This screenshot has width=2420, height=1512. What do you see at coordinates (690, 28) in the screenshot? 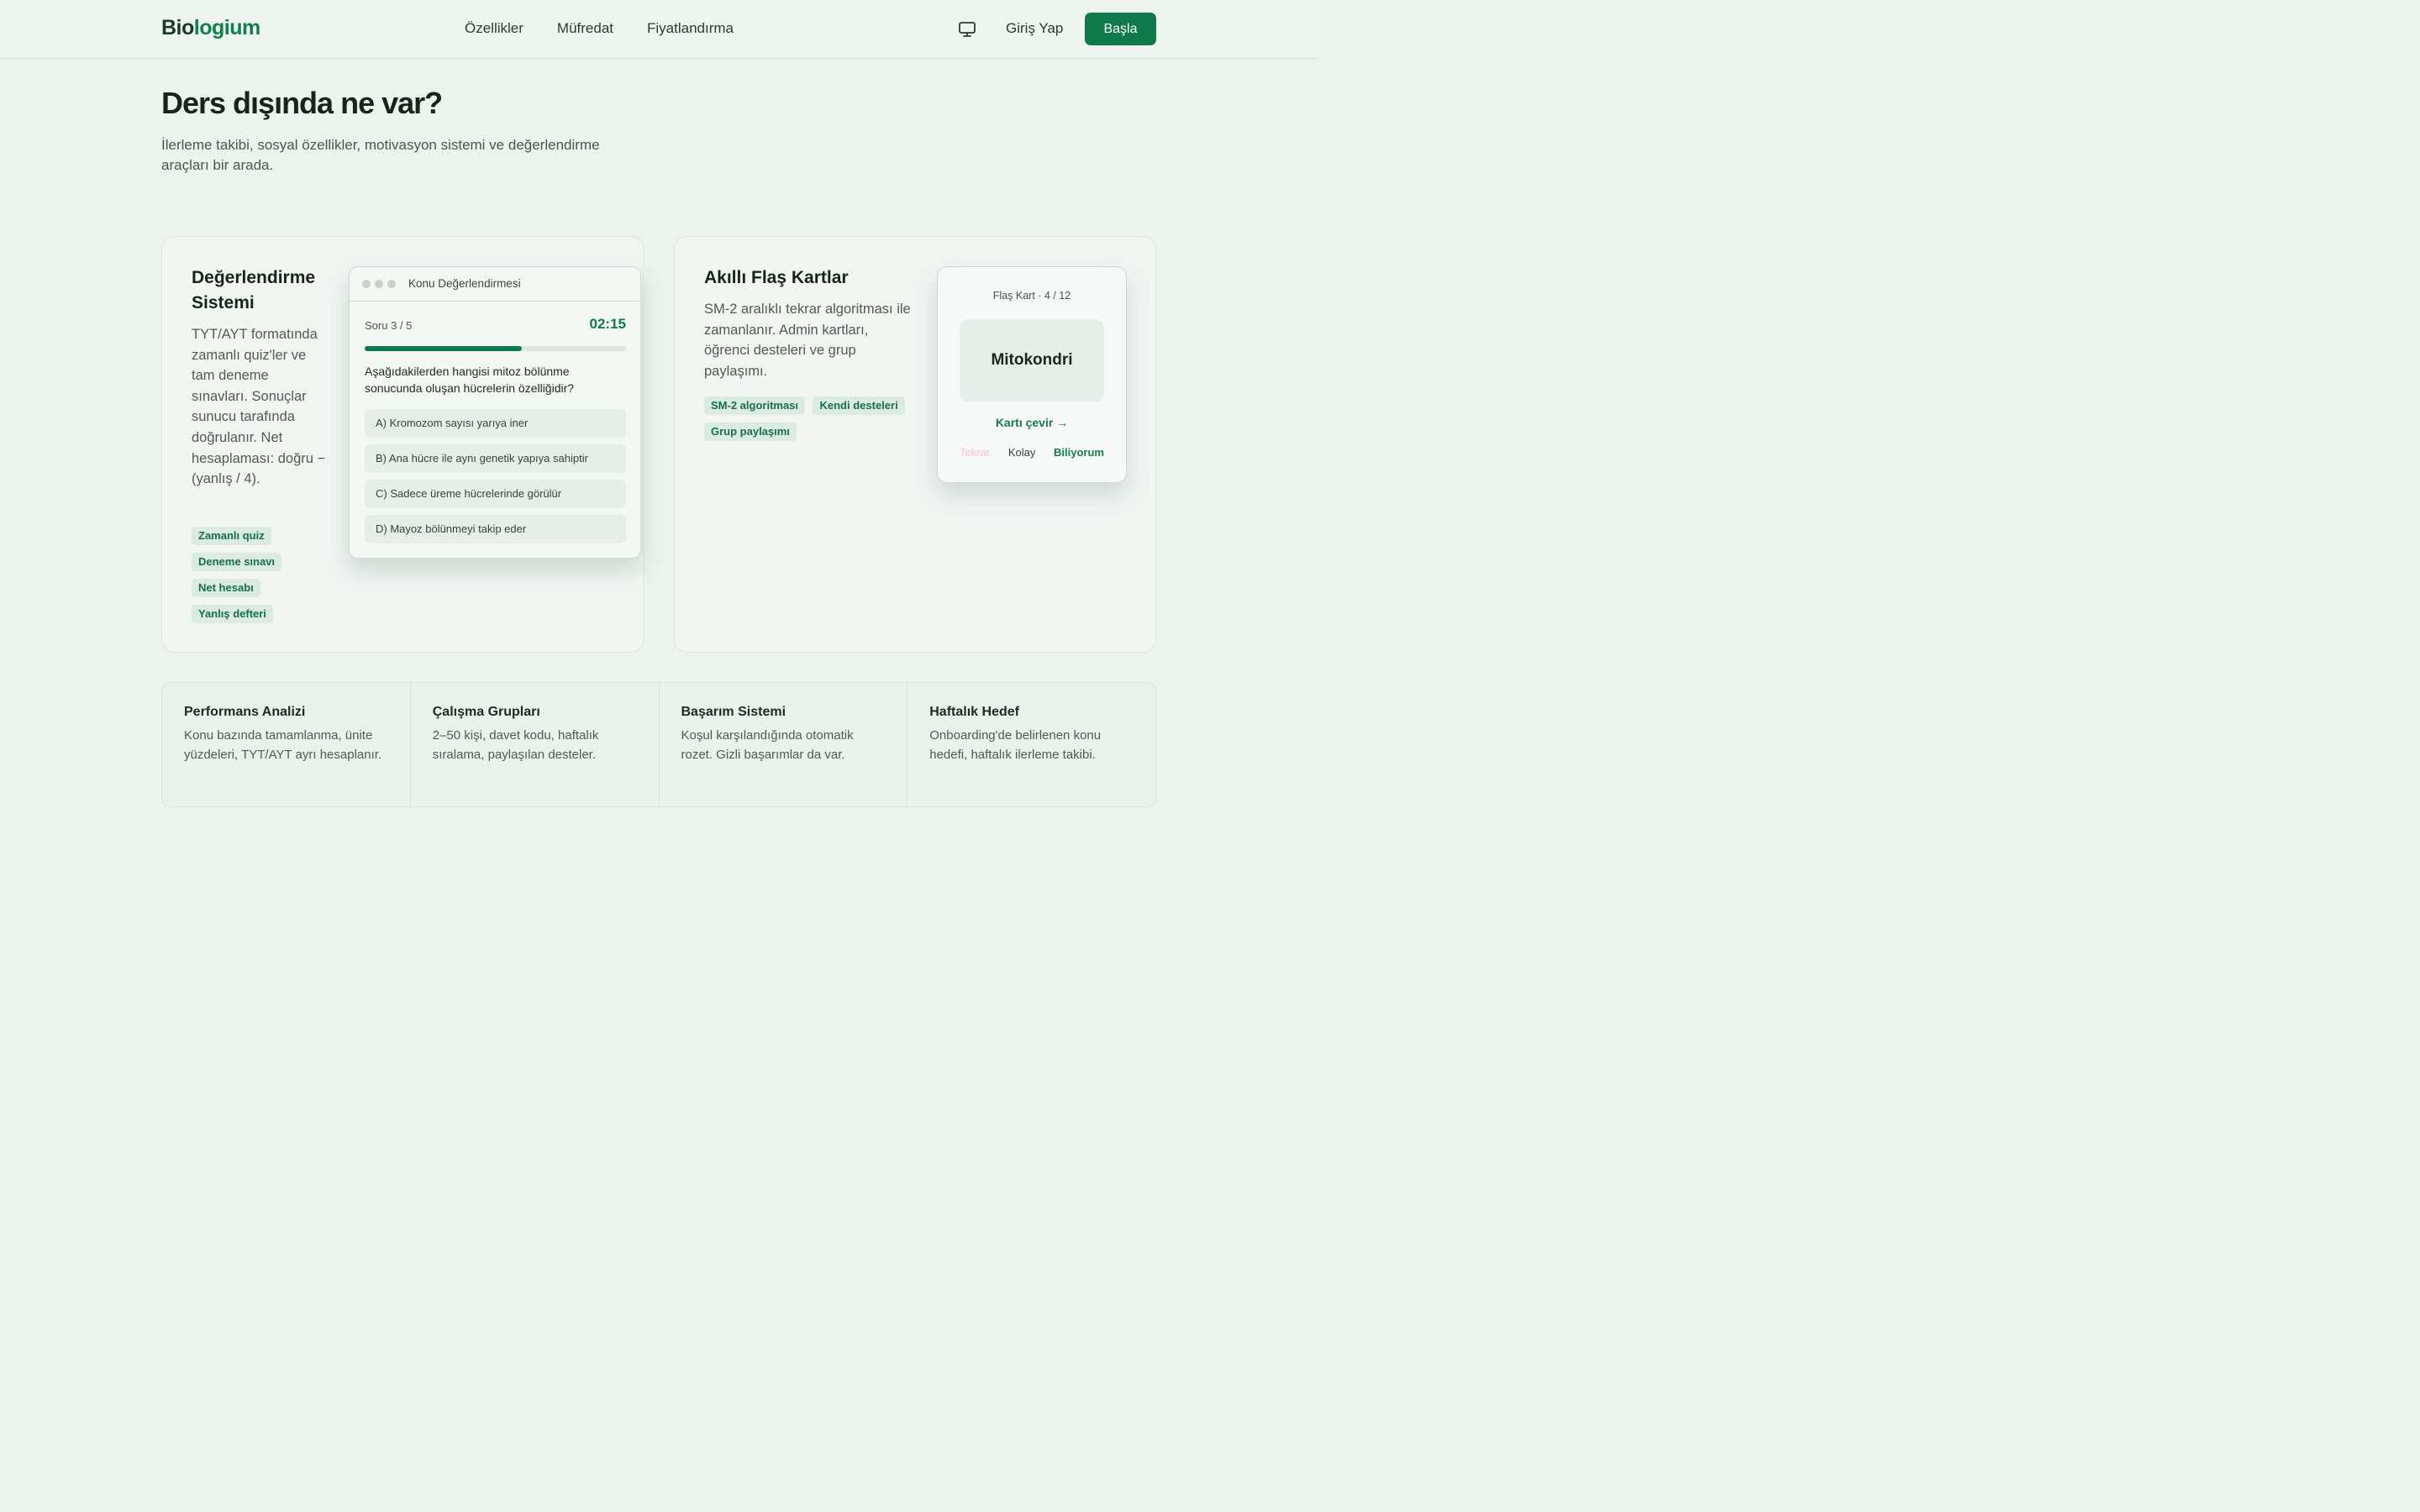
I see `nav-link-pricing: Fiyatlandırma` at bounding box center [690, 28].